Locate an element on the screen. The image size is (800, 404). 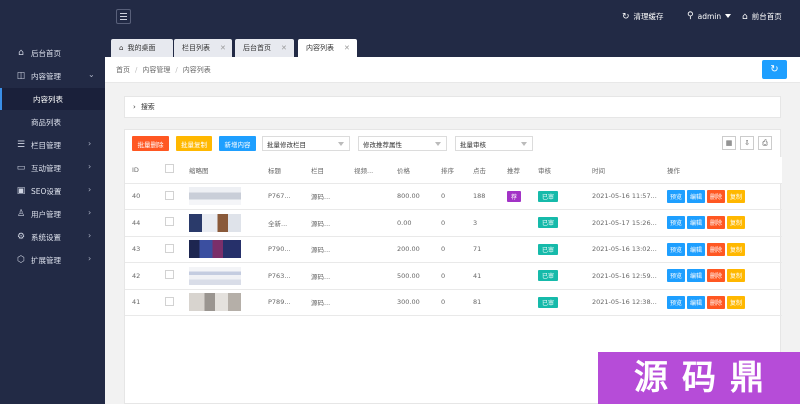
cell-id: 42 is located at coordinates (141, 276).